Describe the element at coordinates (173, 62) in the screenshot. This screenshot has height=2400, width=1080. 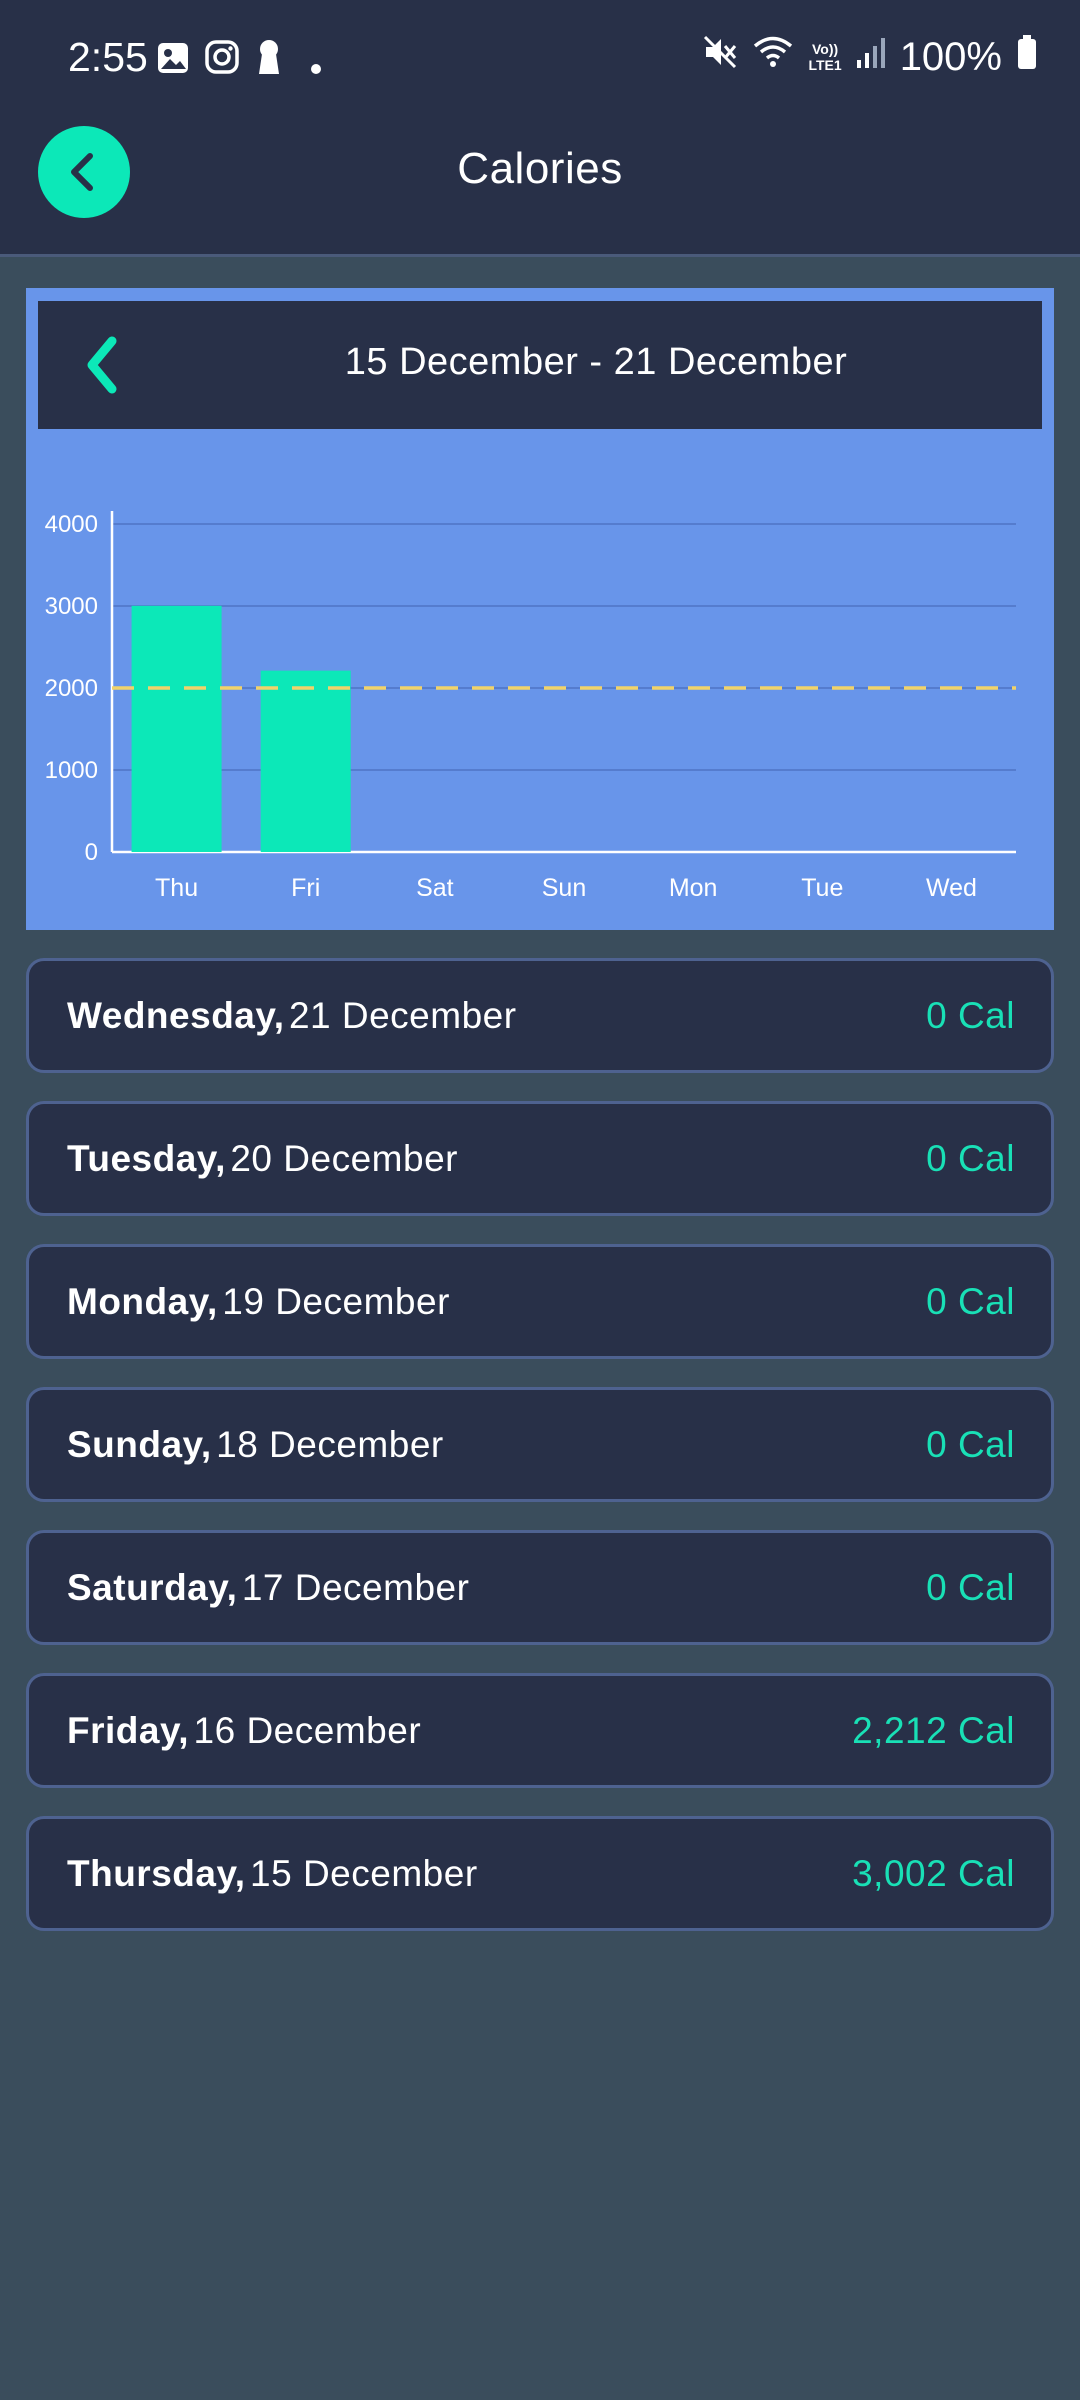
I see `image-icon` at that location.